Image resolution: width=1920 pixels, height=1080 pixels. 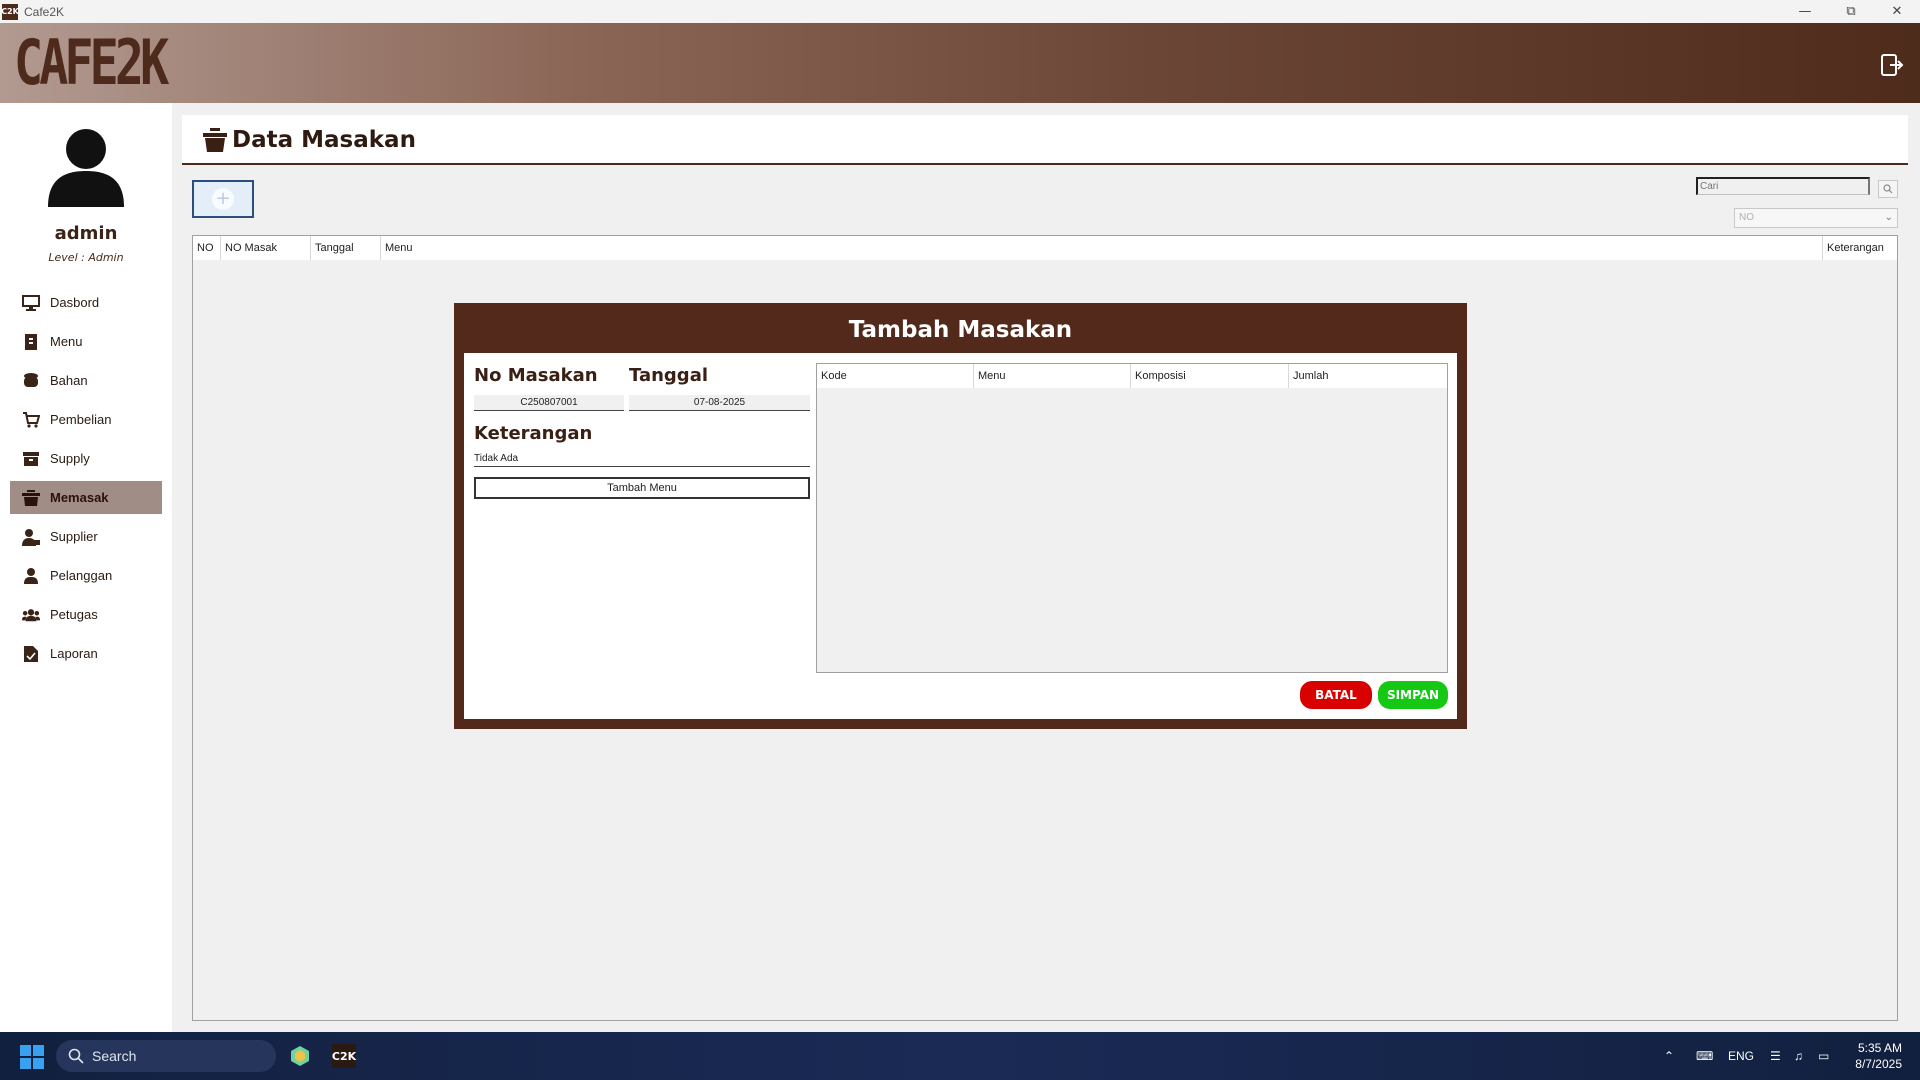 I want to click on minimize-button: —, so click(x=1805, y=11).